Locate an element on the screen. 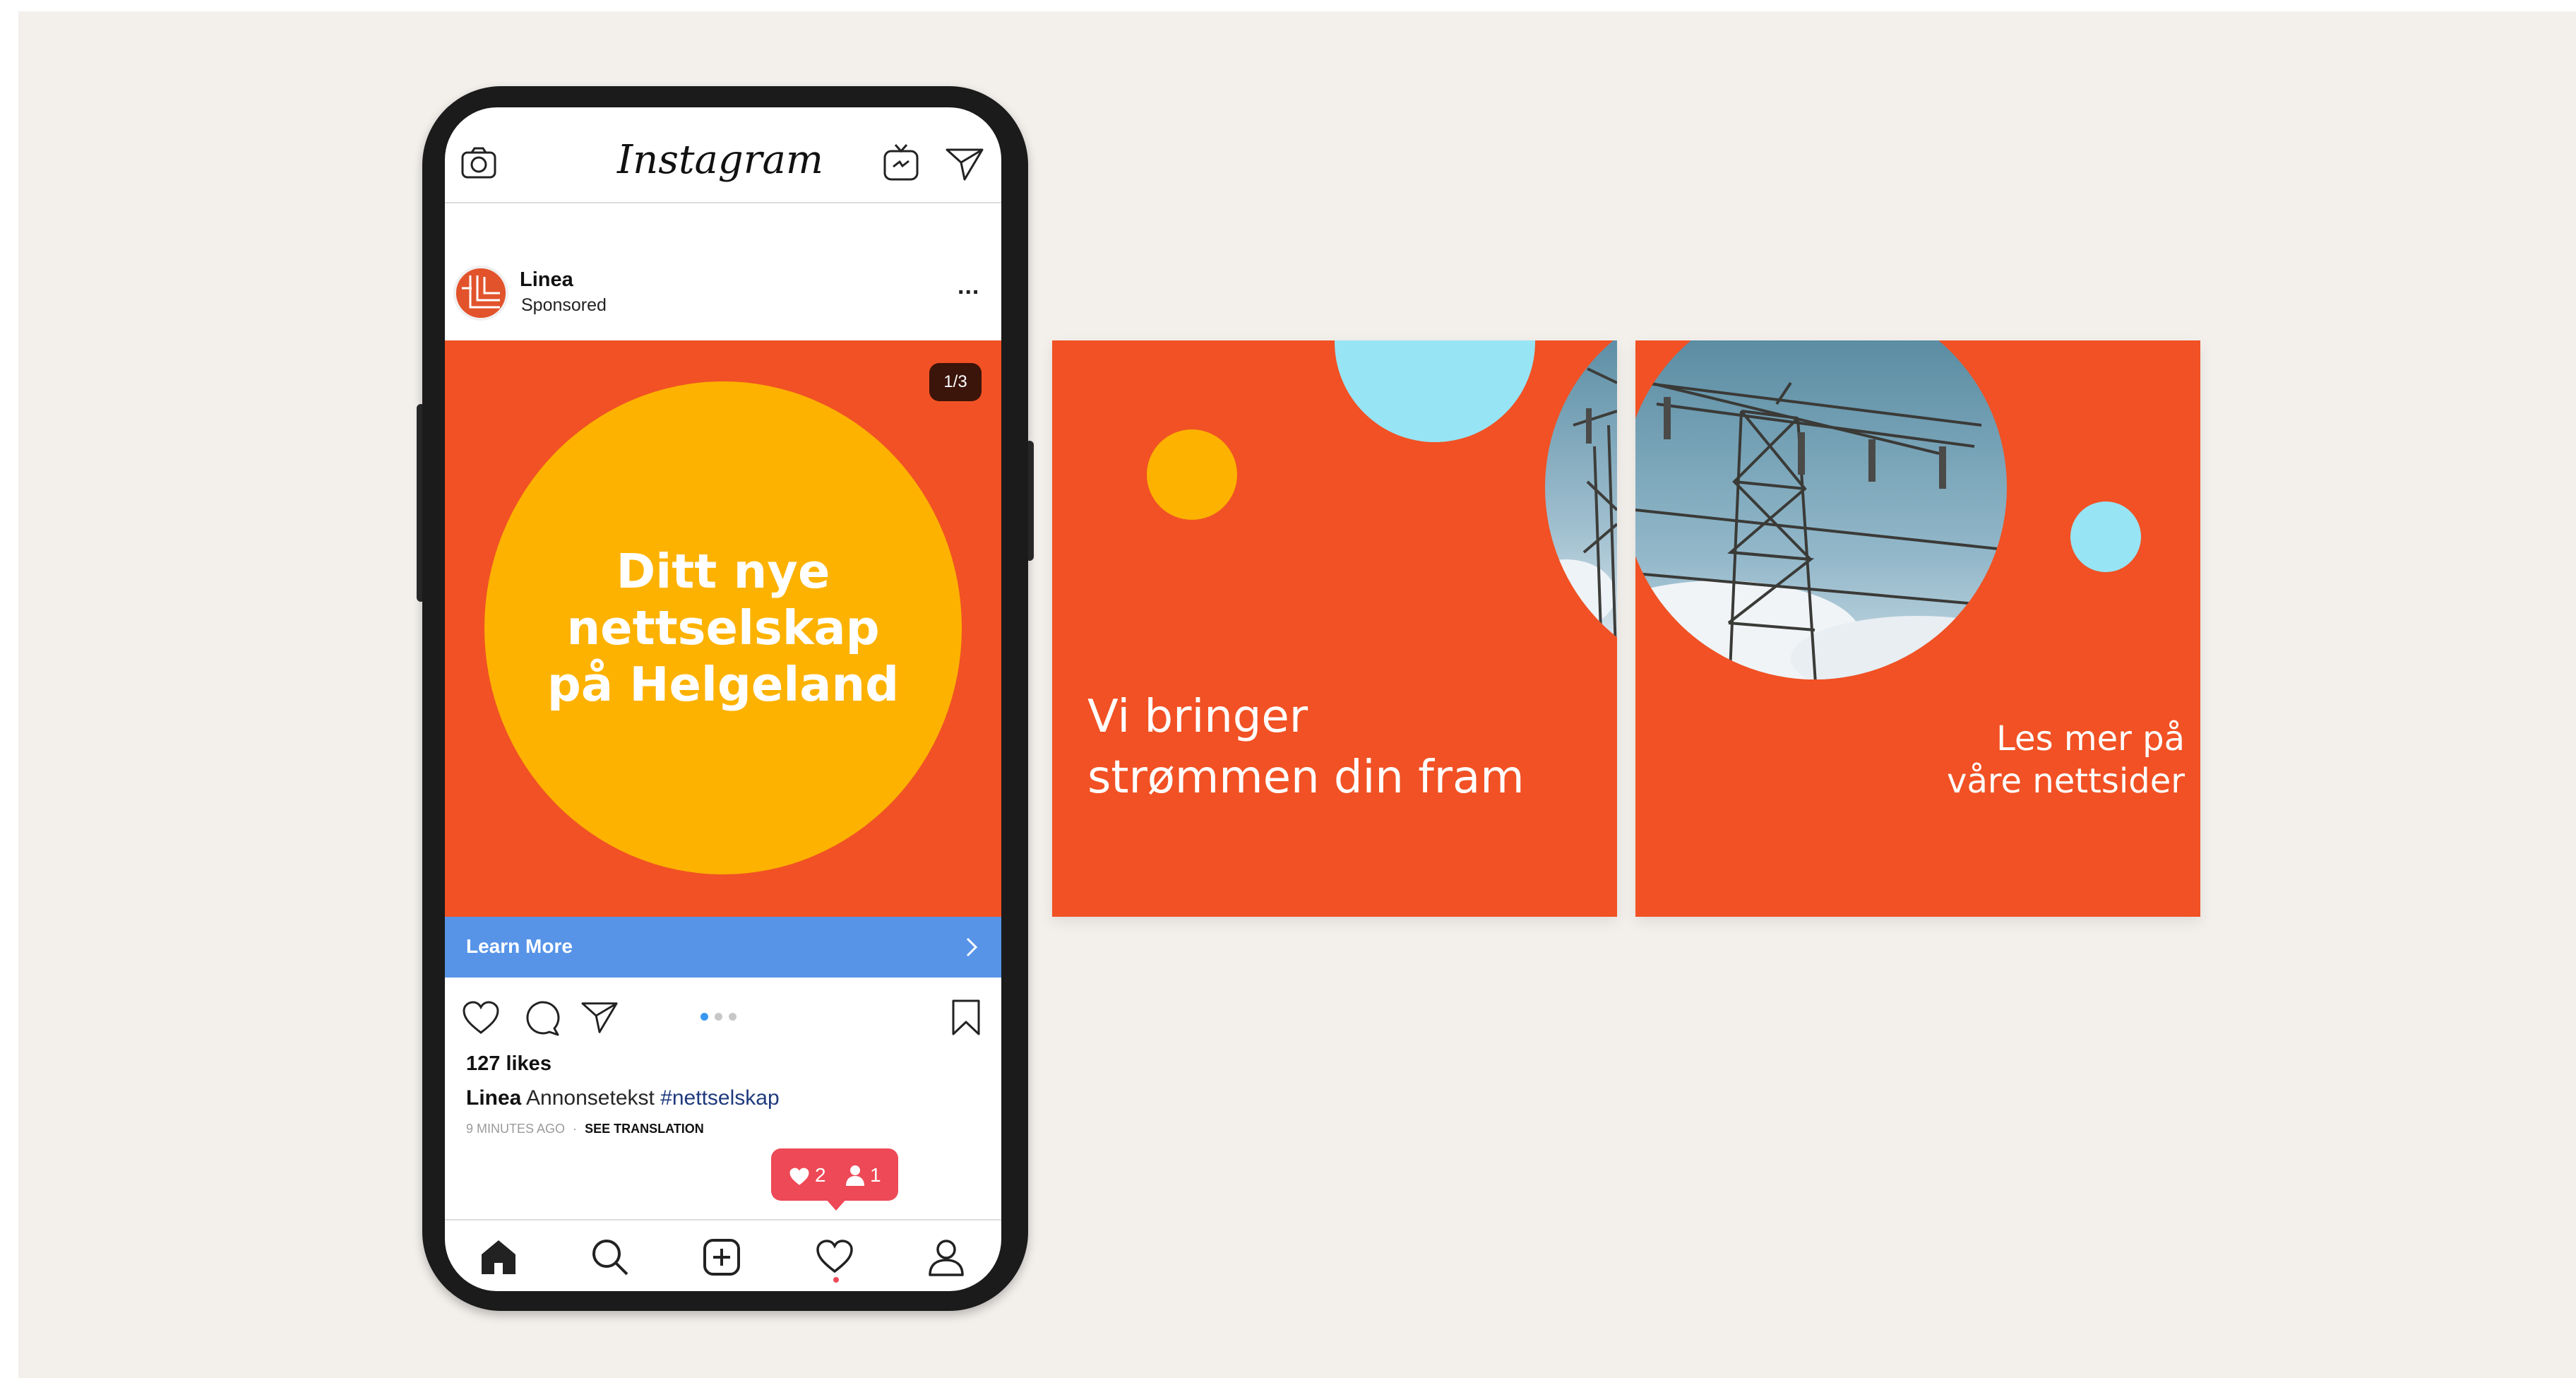 The height and width of the screenshot is (1378, 2576). profile-icon is located at coordinates (946, 1257).